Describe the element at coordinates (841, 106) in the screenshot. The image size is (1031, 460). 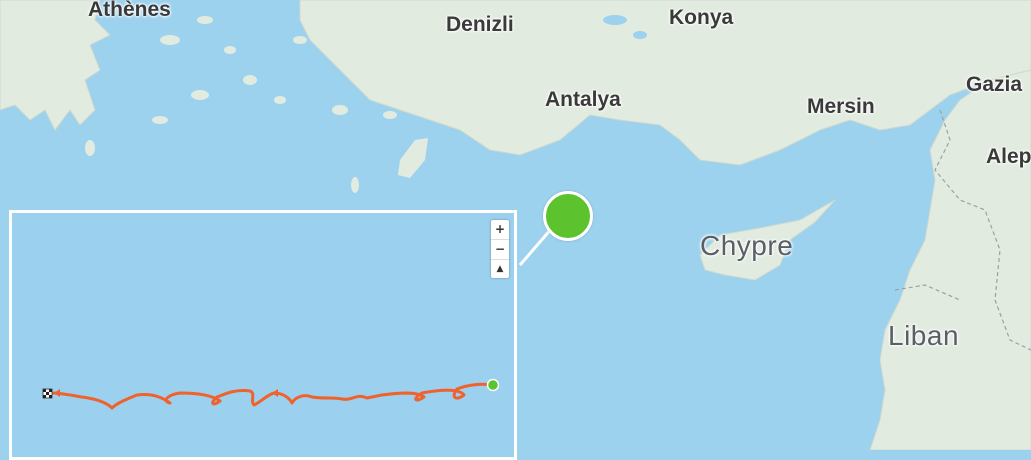
I see `city-label-mersin: Mersin` at that location.